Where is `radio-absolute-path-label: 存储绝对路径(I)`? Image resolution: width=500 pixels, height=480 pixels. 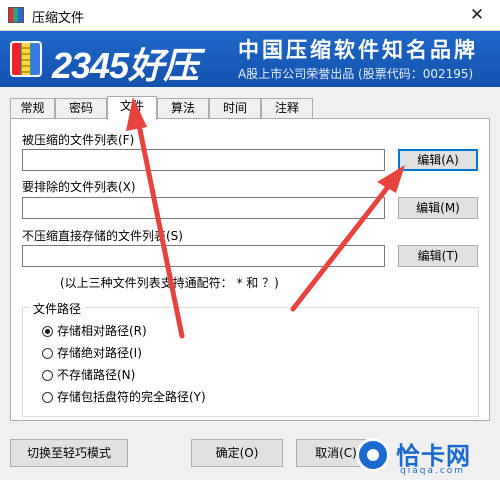 radio-absolute-path-label: 存储绝对路径(I) is located at coordinates (99, 353).